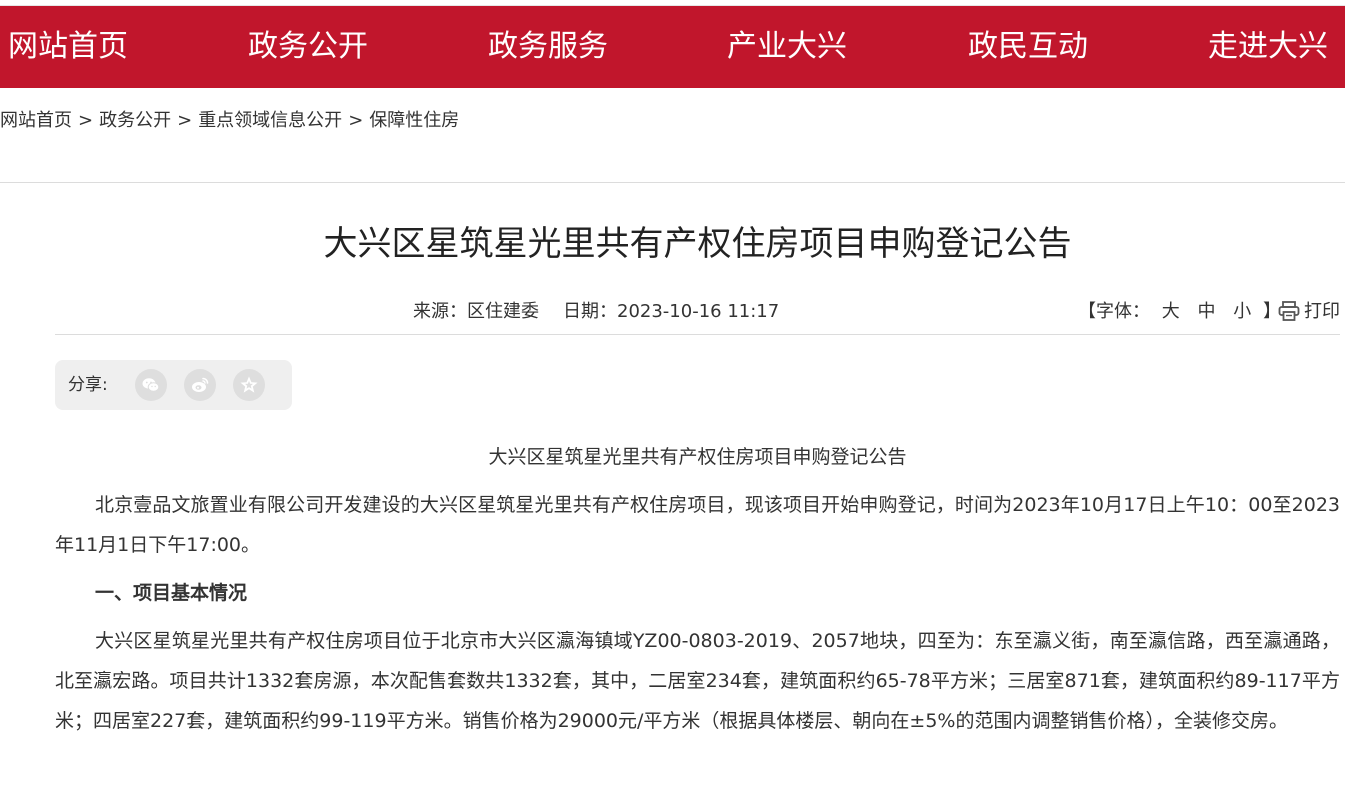 This screenshot has height=808, width=1345. What do you see at coordinates (697, 244) in the screenshot?
I see `page-title: 大兴区星筑星光里共有产权住房项目申购登记公告` at bounding box center [697, 244].